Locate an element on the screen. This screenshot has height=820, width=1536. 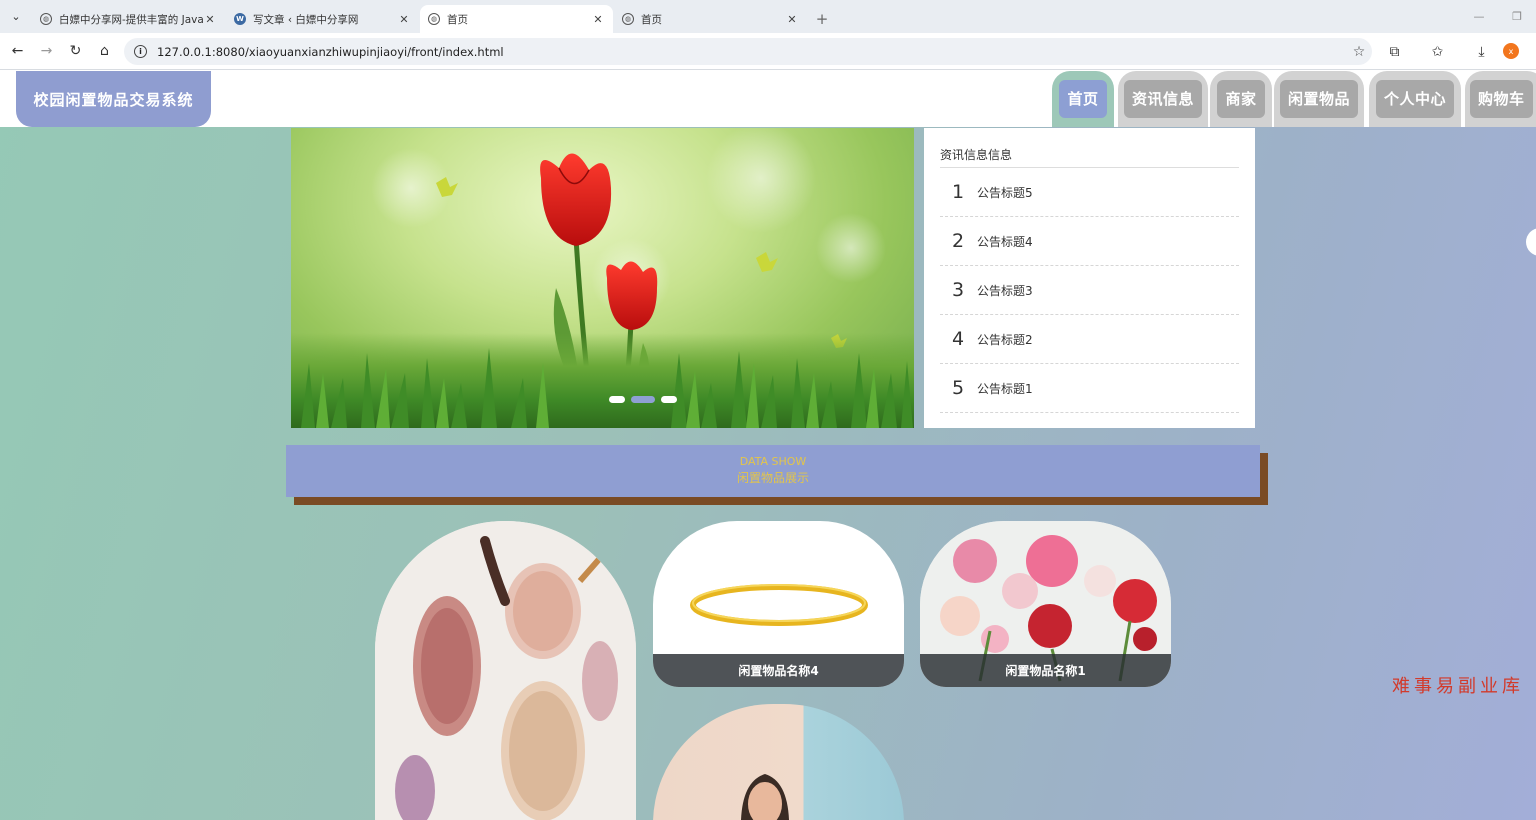
nav-label: 商家 is located at coordinates (1241, 99).